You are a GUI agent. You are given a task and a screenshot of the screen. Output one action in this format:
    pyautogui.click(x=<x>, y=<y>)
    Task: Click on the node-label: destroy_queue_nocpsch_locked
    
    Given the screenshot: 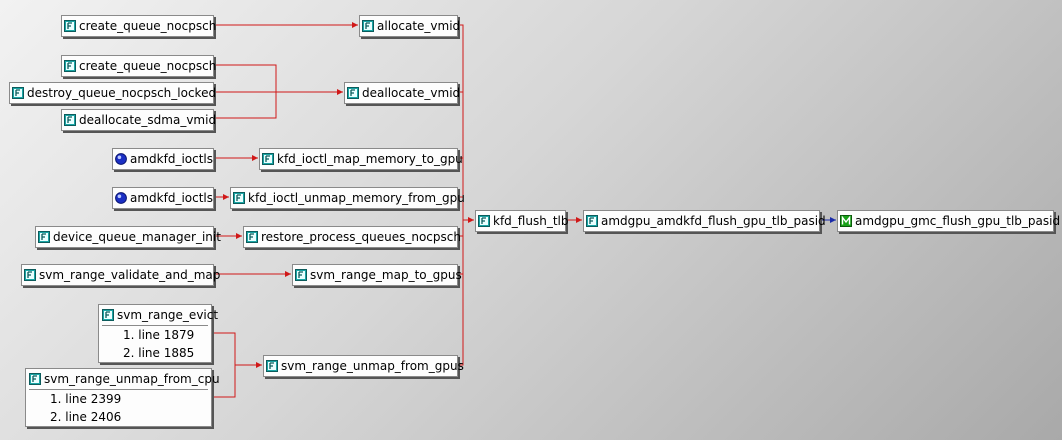 What is the action you would take?
    pyautogui.click(x=122, y=93)
    